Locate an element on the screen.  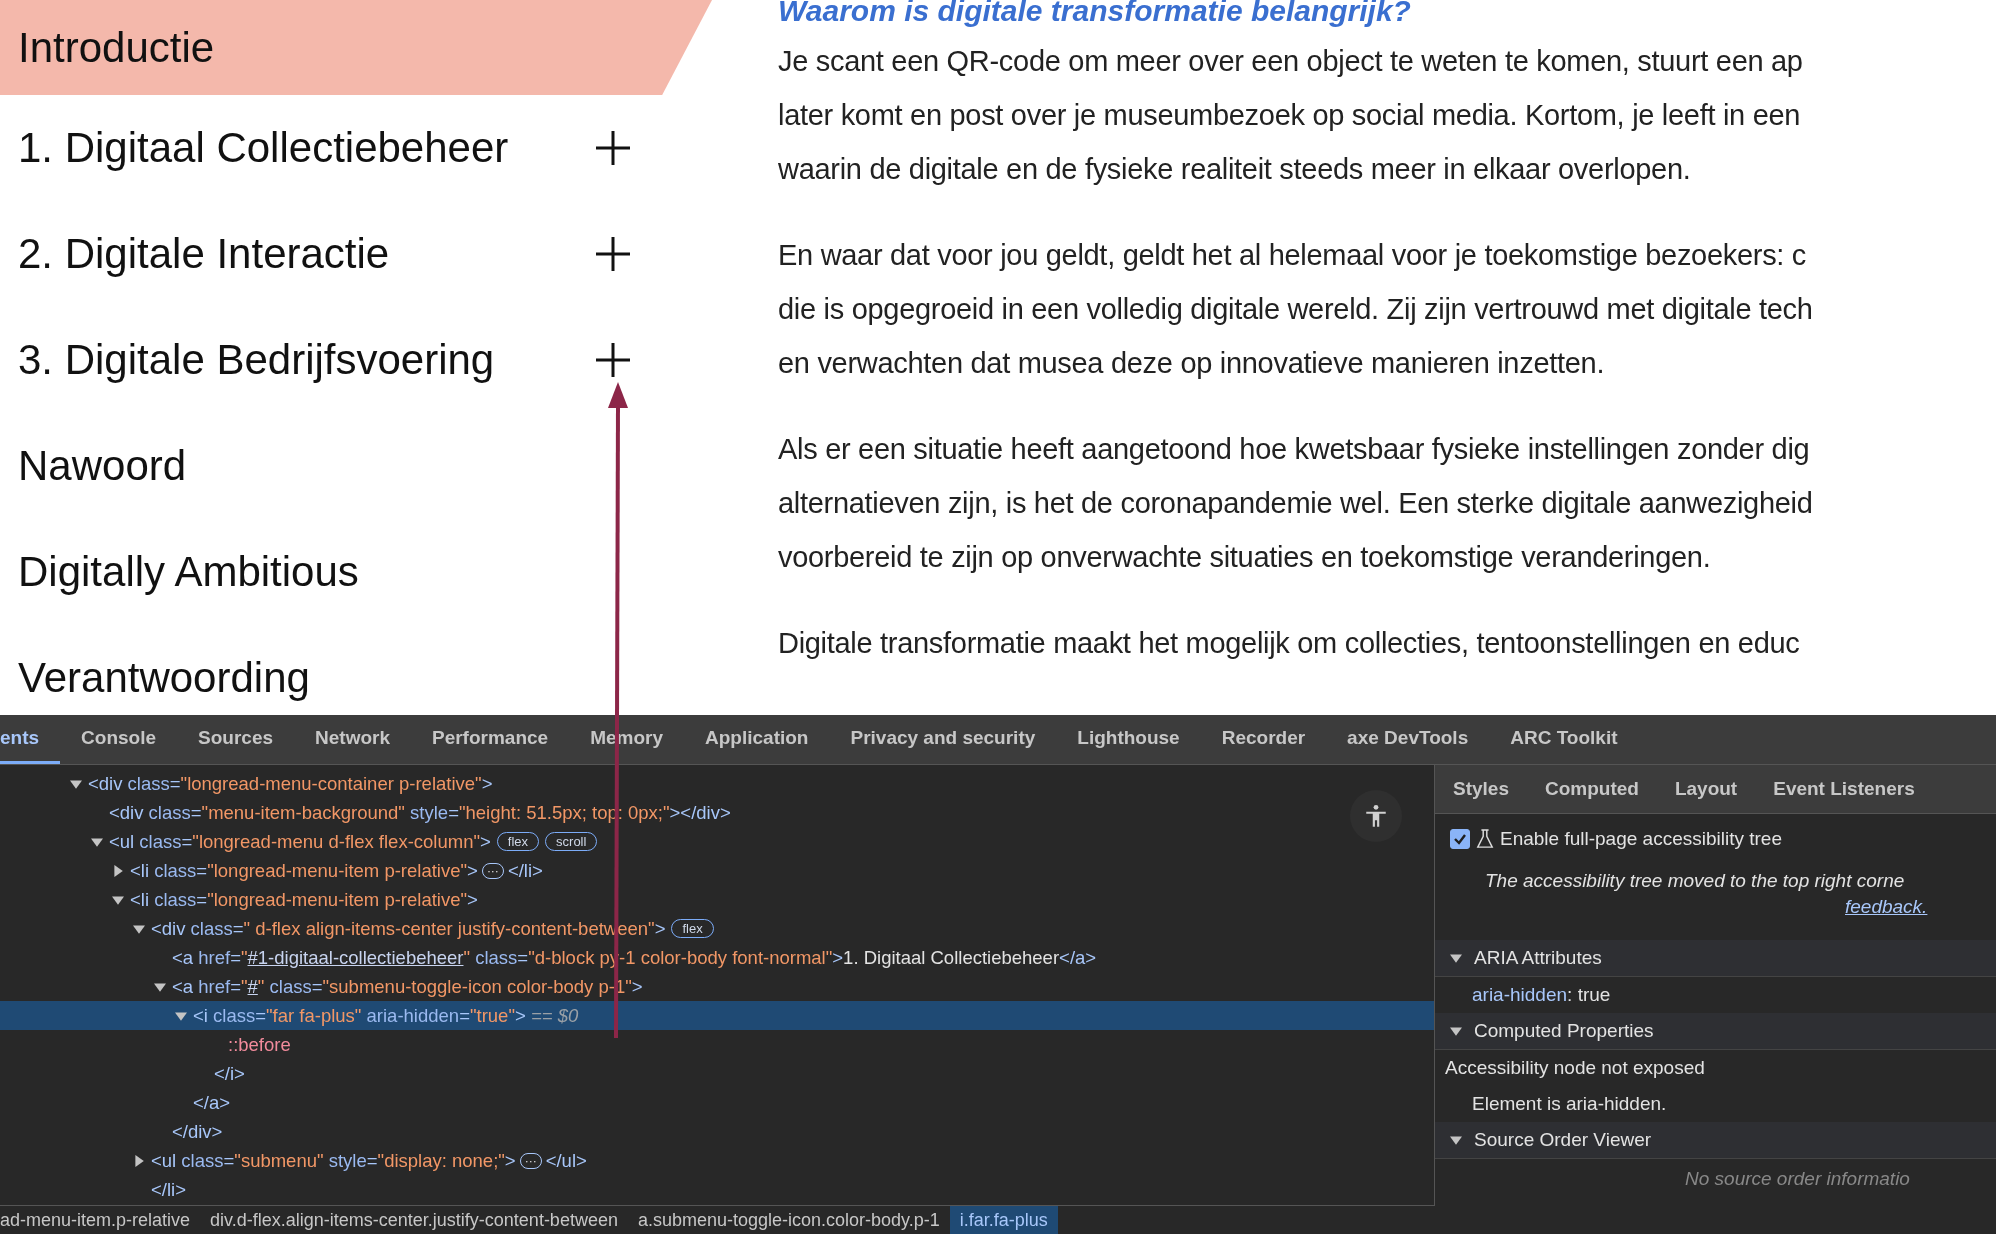
menu-item: Digitally Ambitious is located at coordinates (188, 572).